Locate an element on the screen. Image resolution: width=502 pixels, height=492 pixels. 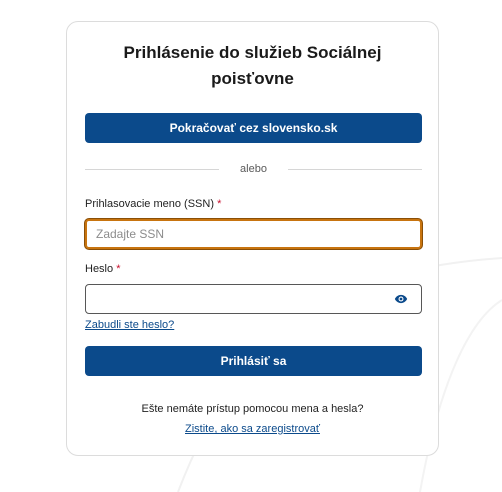
continue-slovensko-sk-button: Pokračovať cez slovensko.sk is located at coordinates (253, 128).